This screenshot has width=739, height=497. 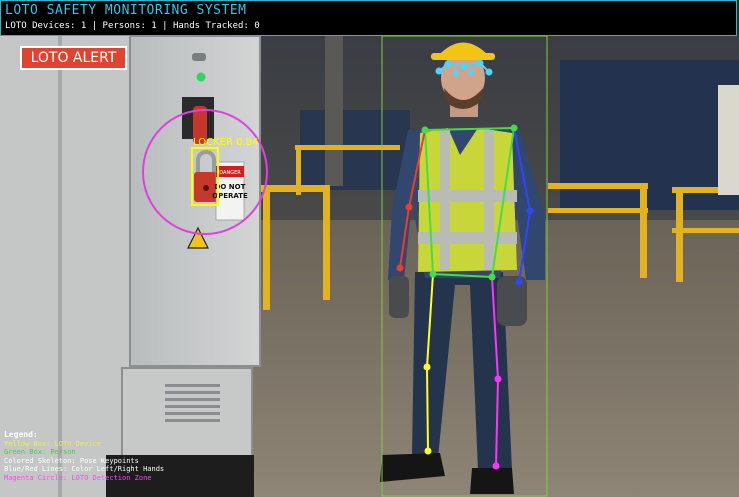 What do you see at coordinates (73, 58) in the screenshot?
I see `loto-alert-badge: LOTO ALERT` at bounding box center [73, 58].